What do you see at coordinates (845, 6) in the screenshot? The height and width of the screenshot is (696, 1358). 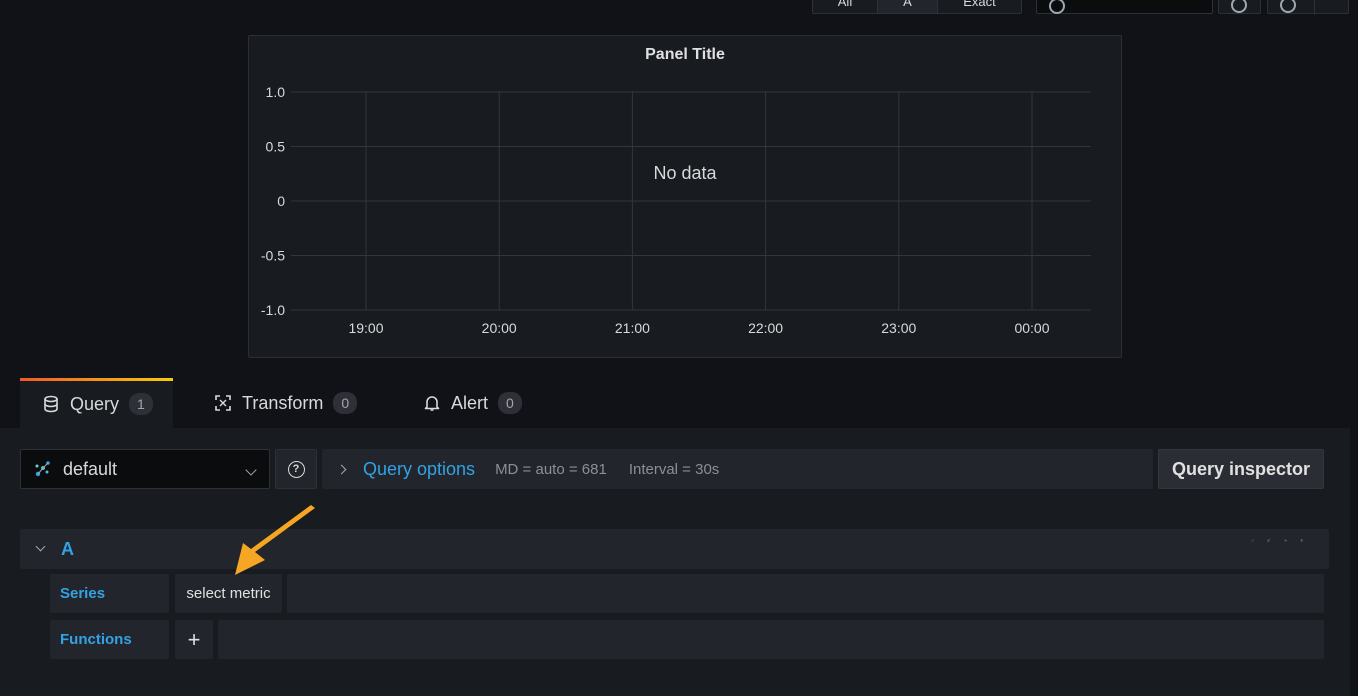 I see `time-range-button-all: All` at bounding box center [845, 6].